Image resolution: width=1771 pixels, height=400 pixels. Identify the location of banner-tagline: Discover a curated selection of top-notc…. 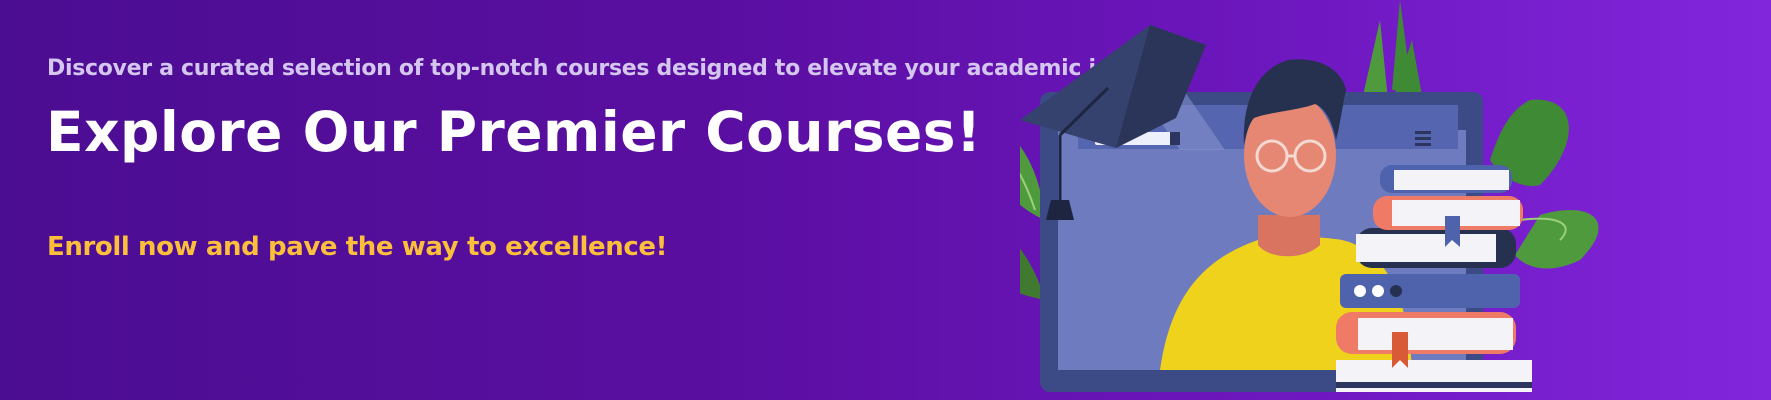
(614, 68).